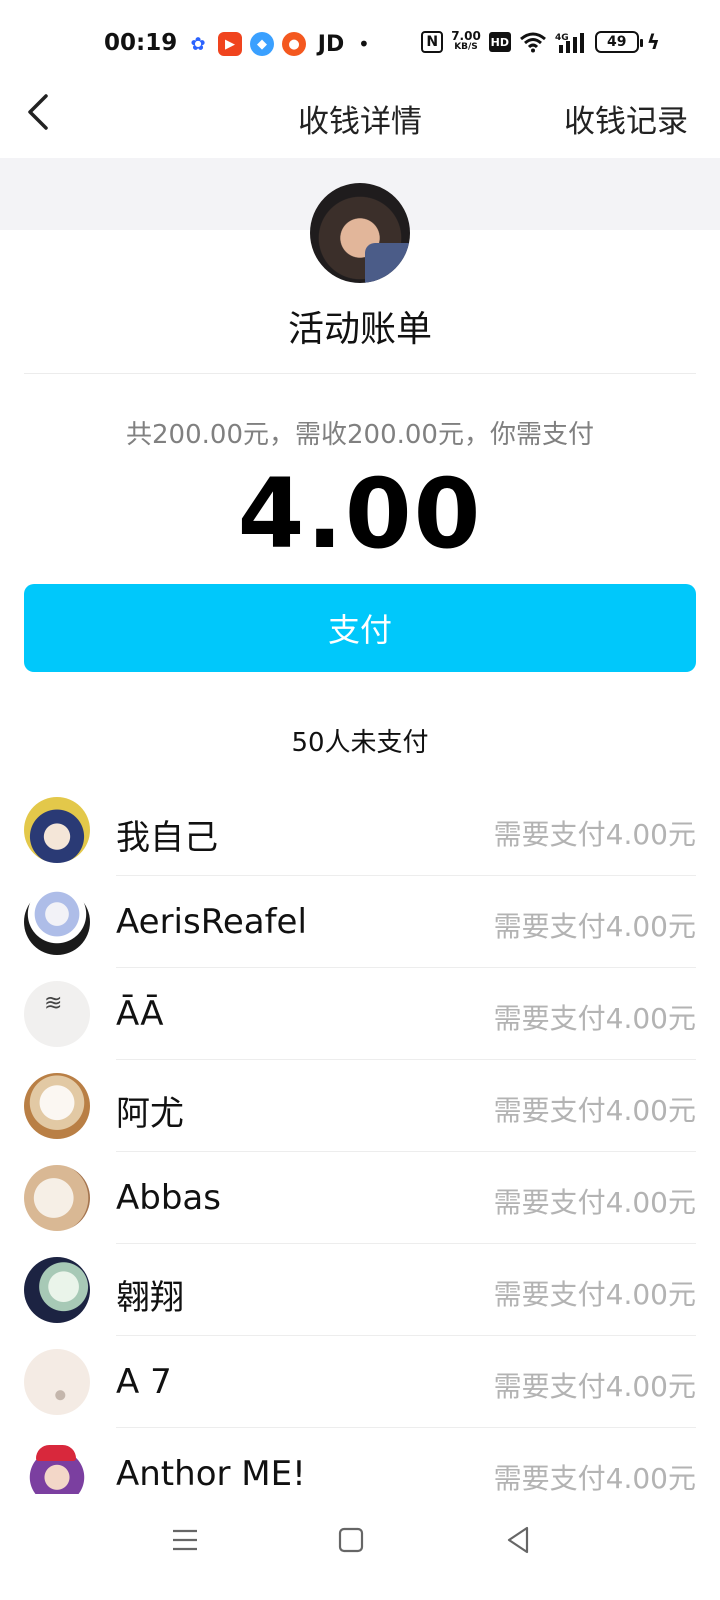 This screenshot has width=720, height=1600. Describe the element at coordinates (168, 1198) in the screenshot. I see `member-name: Abbas` at that location.